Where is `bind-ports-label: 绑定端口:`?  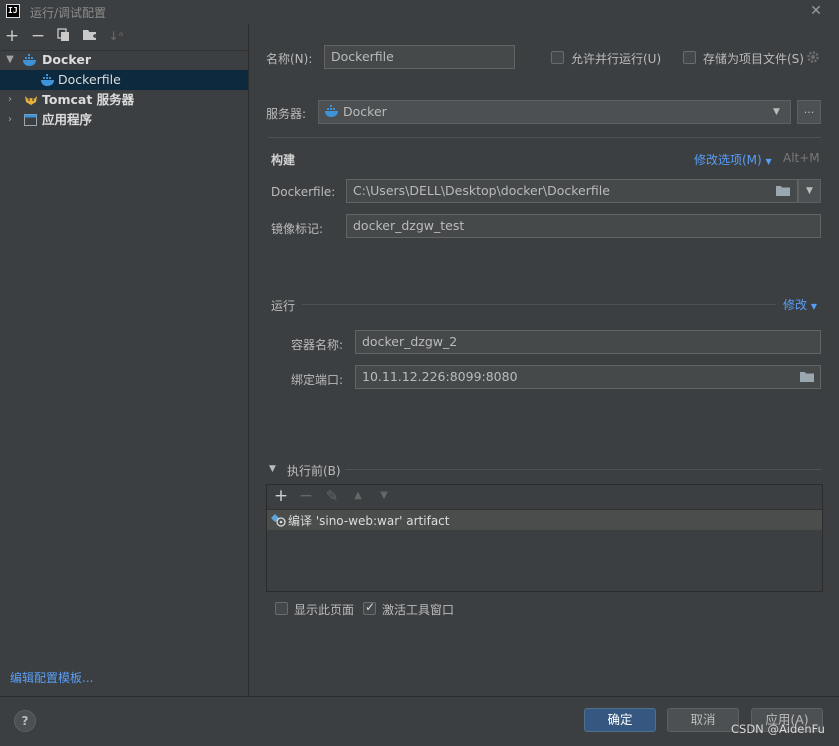 bind-ports-label: 绑定端口: is located at coordinates (317, 380).